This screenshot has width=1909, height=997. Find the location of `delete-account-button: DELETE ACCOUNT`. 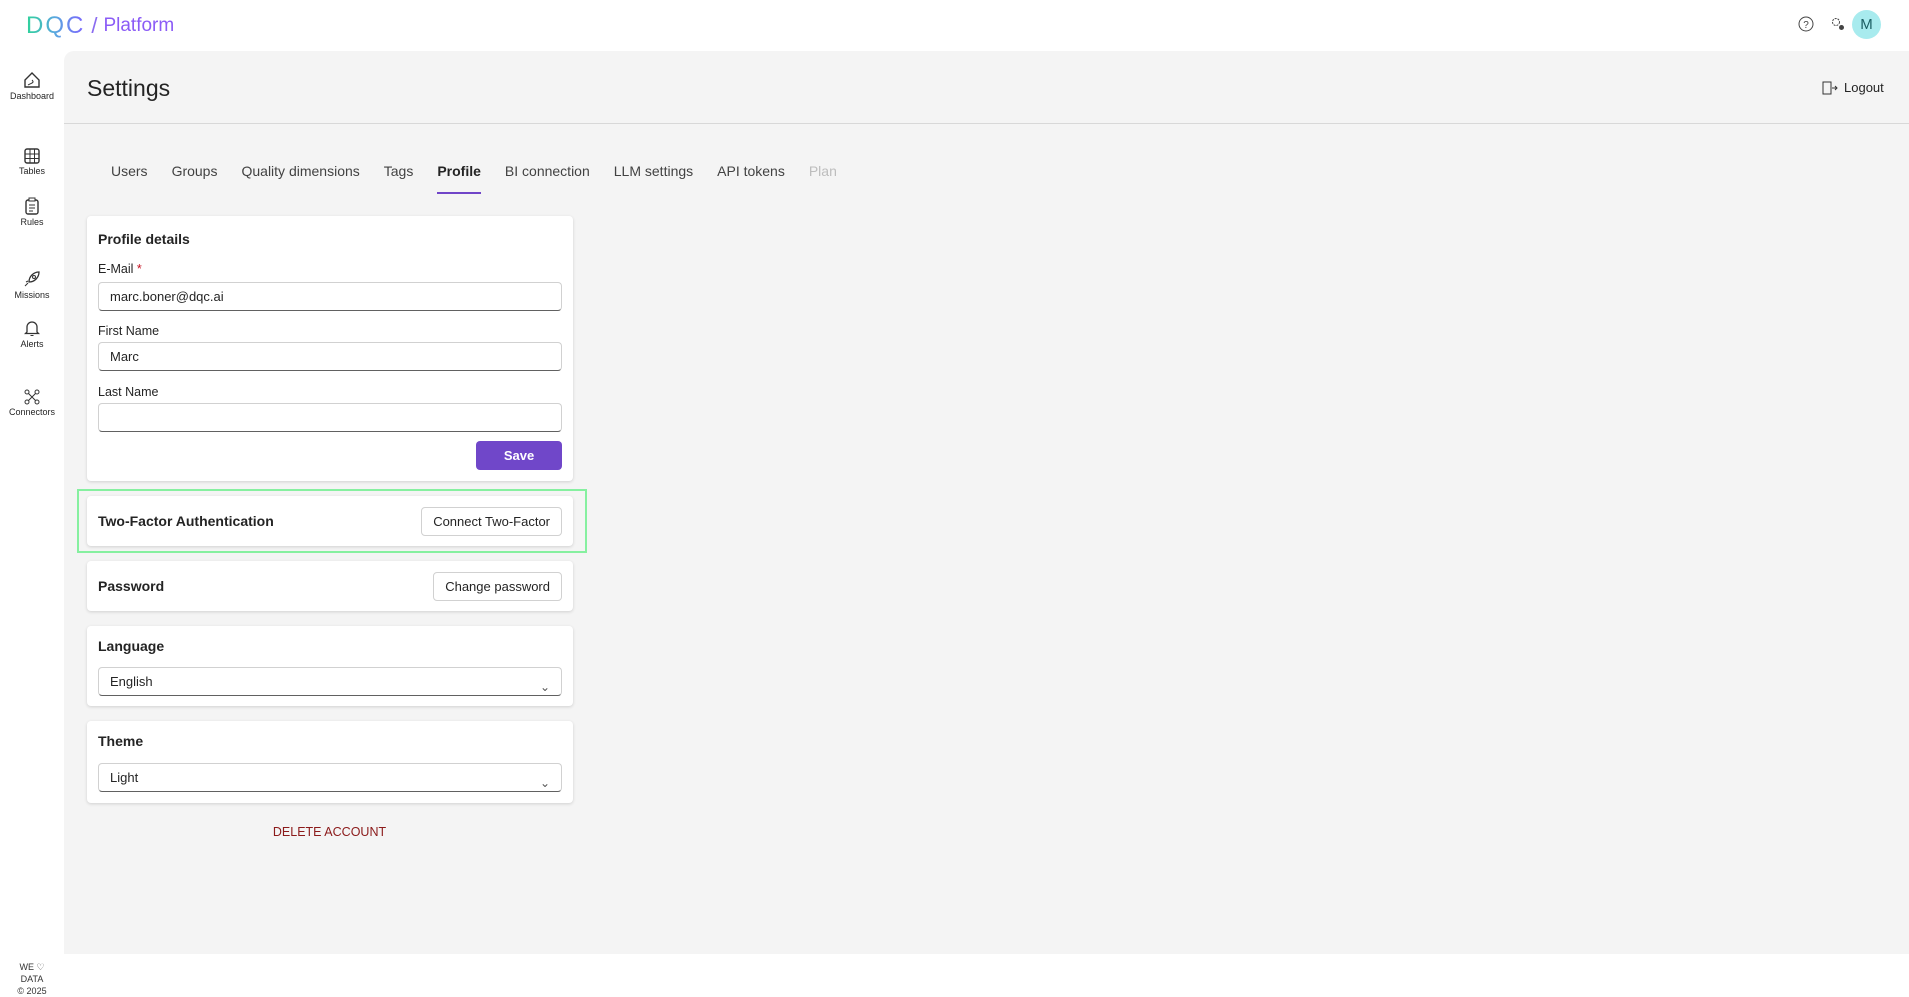

delete-account-button: DELETE ACCOUNT is located at coordinates (329, 832).